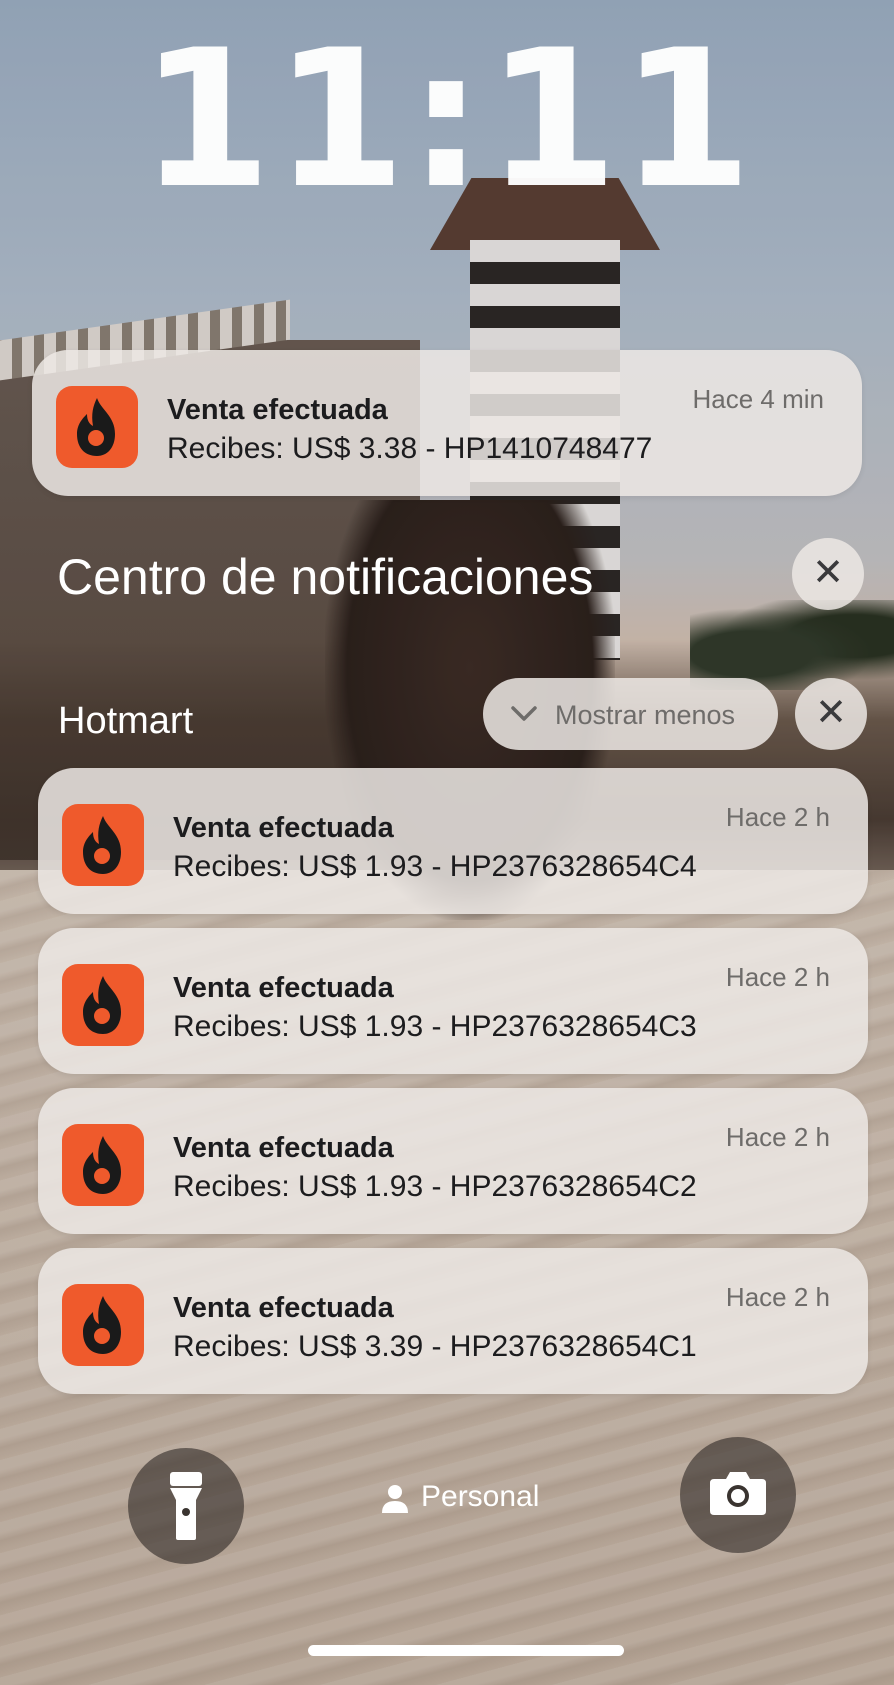 Image resolution: width=894 pixels, height=1685 pixels. Describe the element at coordinates (524, 716) in the screenshot. I see `chevron-down-icon` at that location.